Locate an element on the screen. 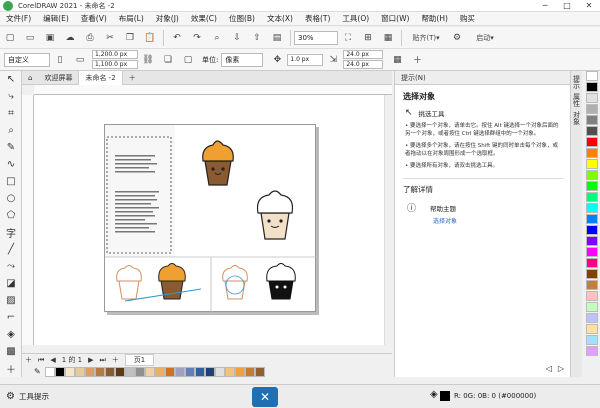  new-document-icon: ▢ is located at coordinates (10, 38).